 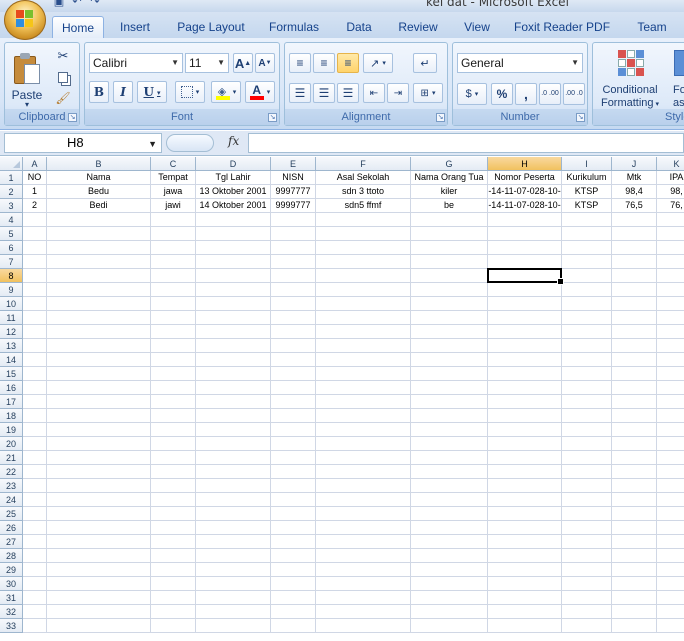 What do you see at coordinates (634, 360) in the screenshot?
I see `cell-j14` at bounding box center [634, 360].